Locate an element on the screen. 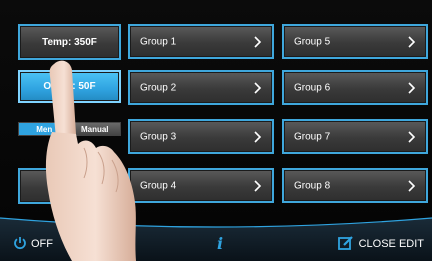 The image size is (432, 261). group-3-button: Group 3 is located at coordinates (201, 136).